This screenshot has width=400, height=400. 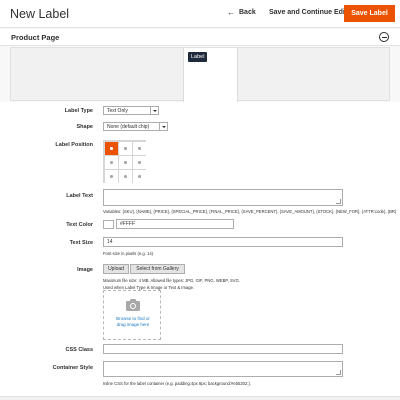 I want to click on image-dropzone: Browse to find or drag image here, so click(x=132, y=315).